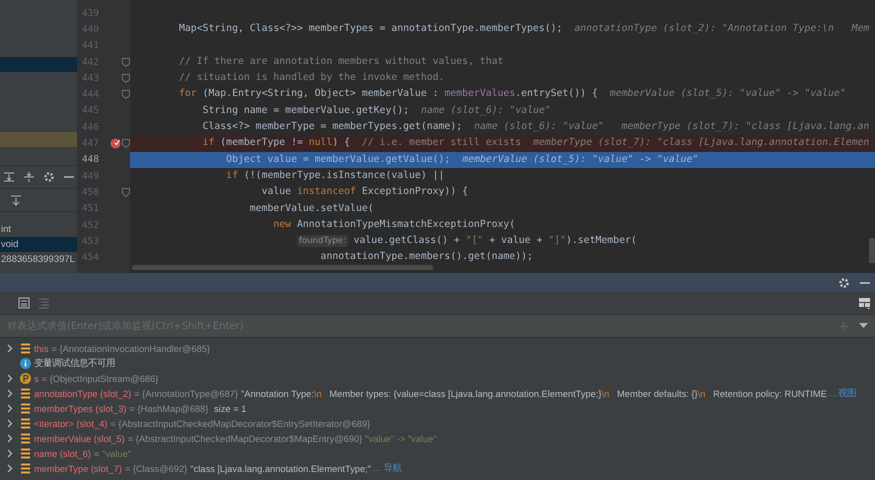 The image size is (875, 480). I want to click on variable-type: = {AbstractInputCheckedMapDecorator$MapEntry@690}, so click(245, 439).